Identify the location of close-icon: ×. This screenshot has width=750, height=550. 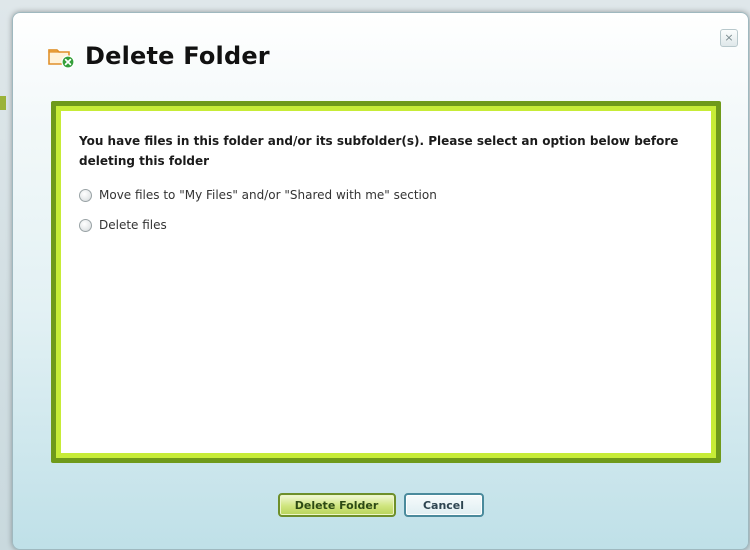
(729, 37).